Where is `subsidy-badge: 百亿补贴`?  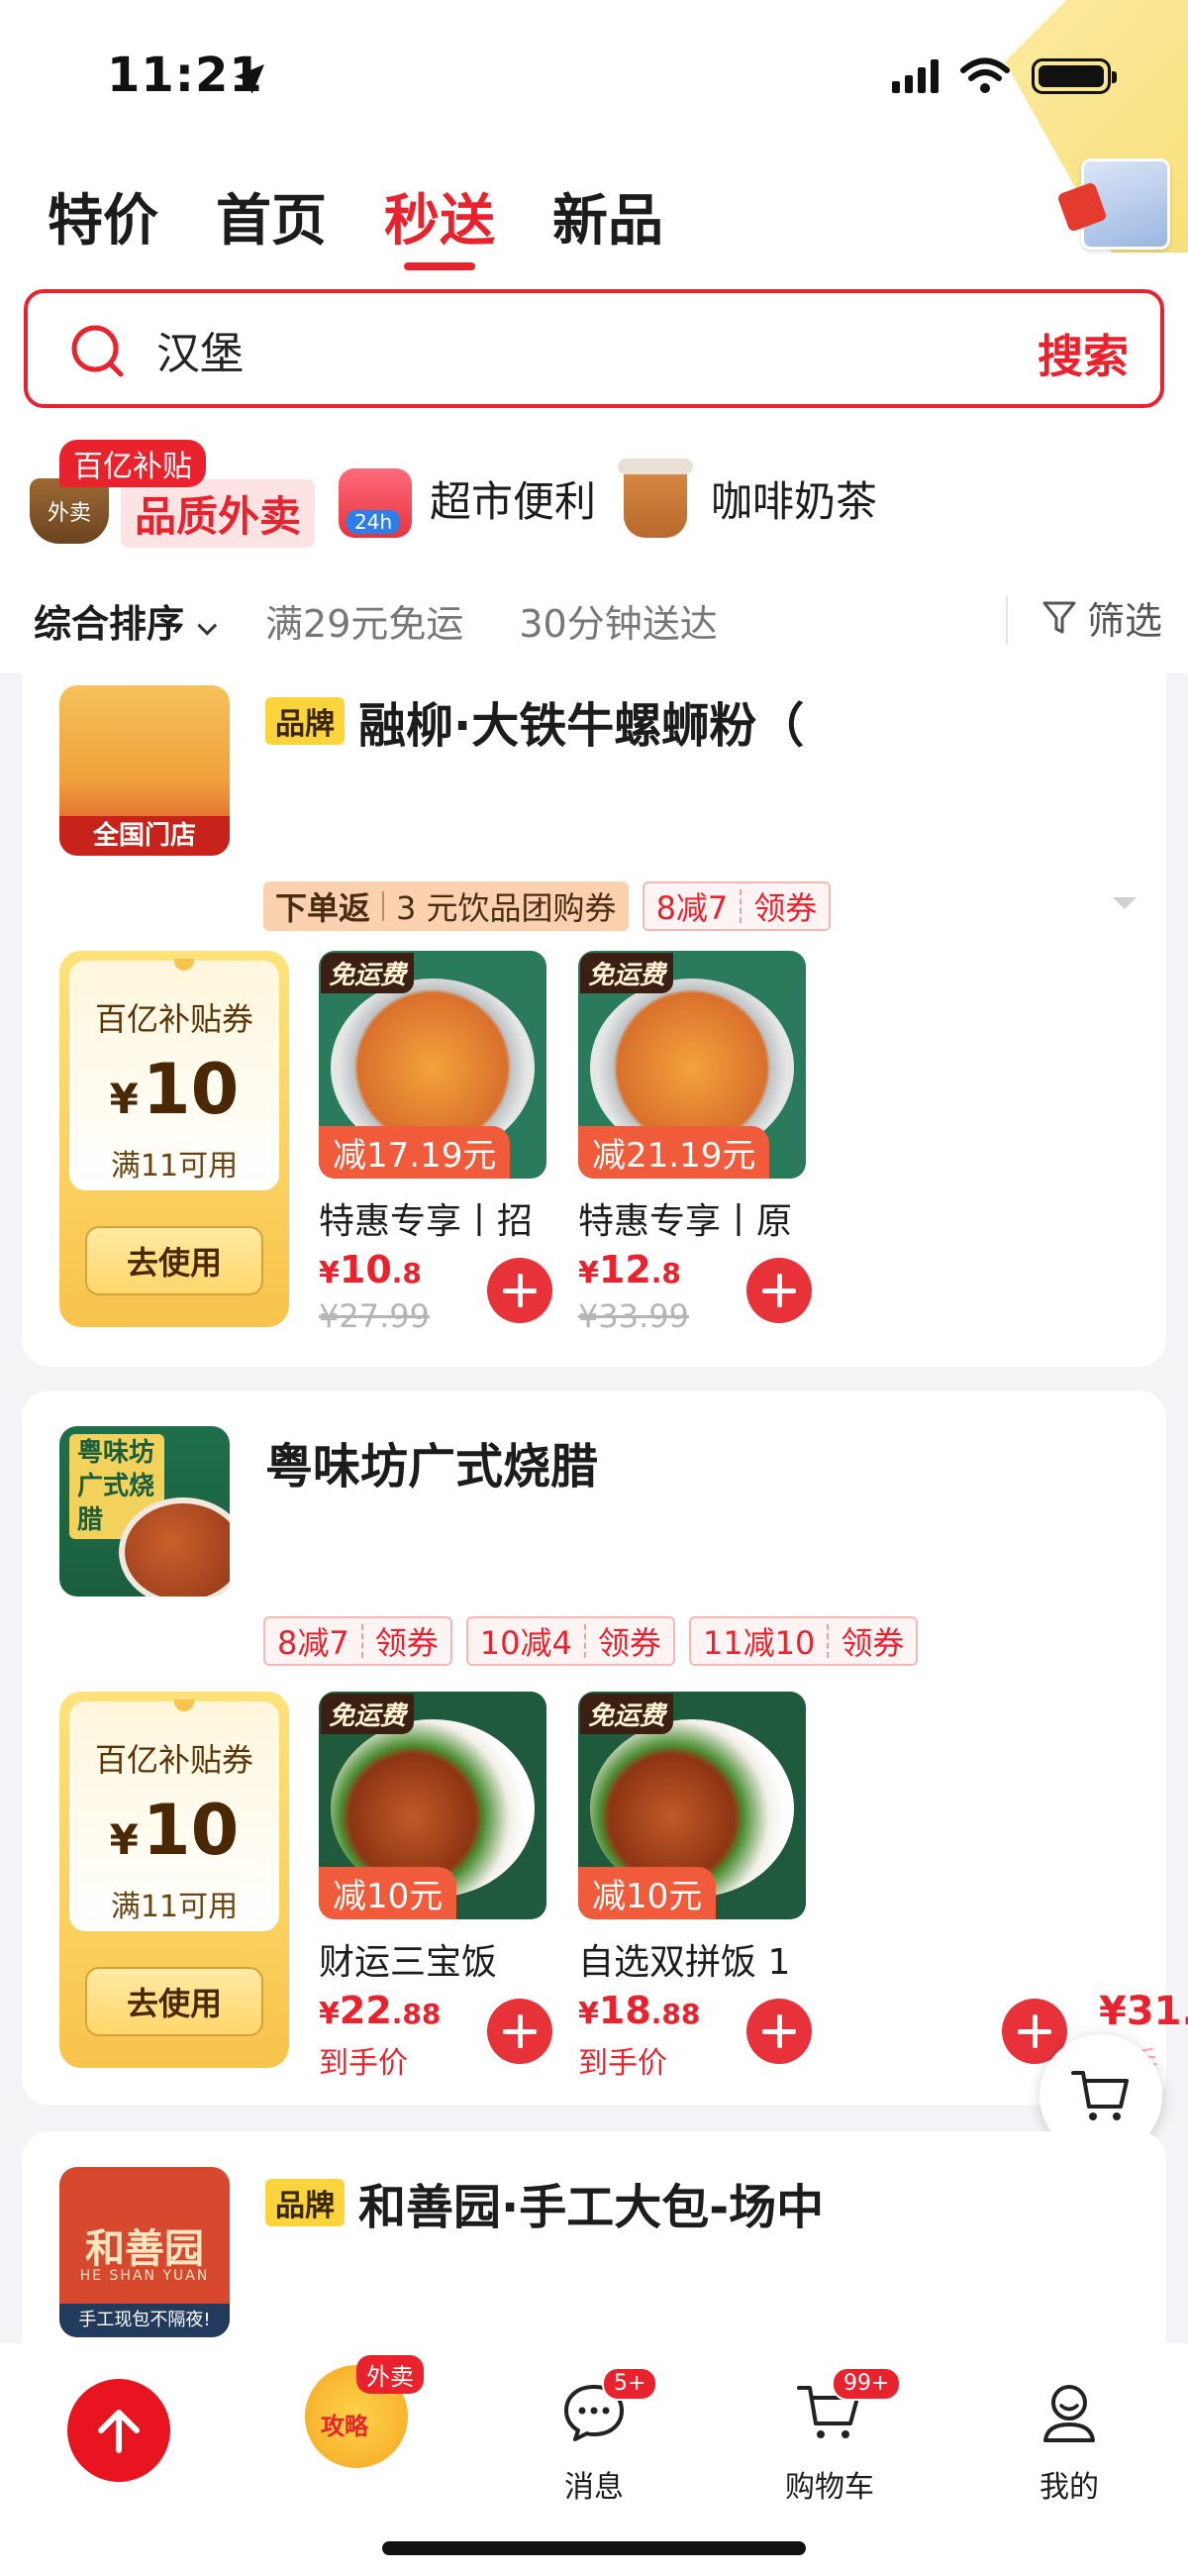 subsidy-badge: 百亿补贴 is located at coordinates (132, 463).